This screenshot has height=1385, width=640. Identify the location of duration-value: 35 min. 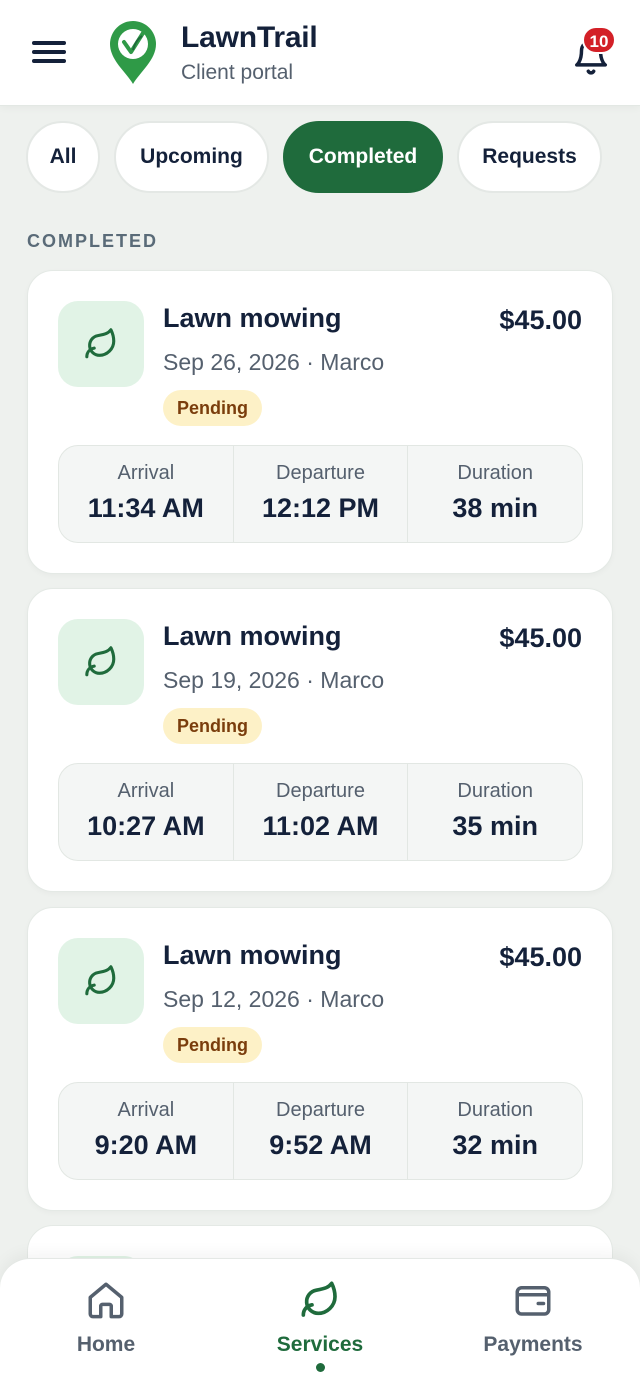
(495, 826).